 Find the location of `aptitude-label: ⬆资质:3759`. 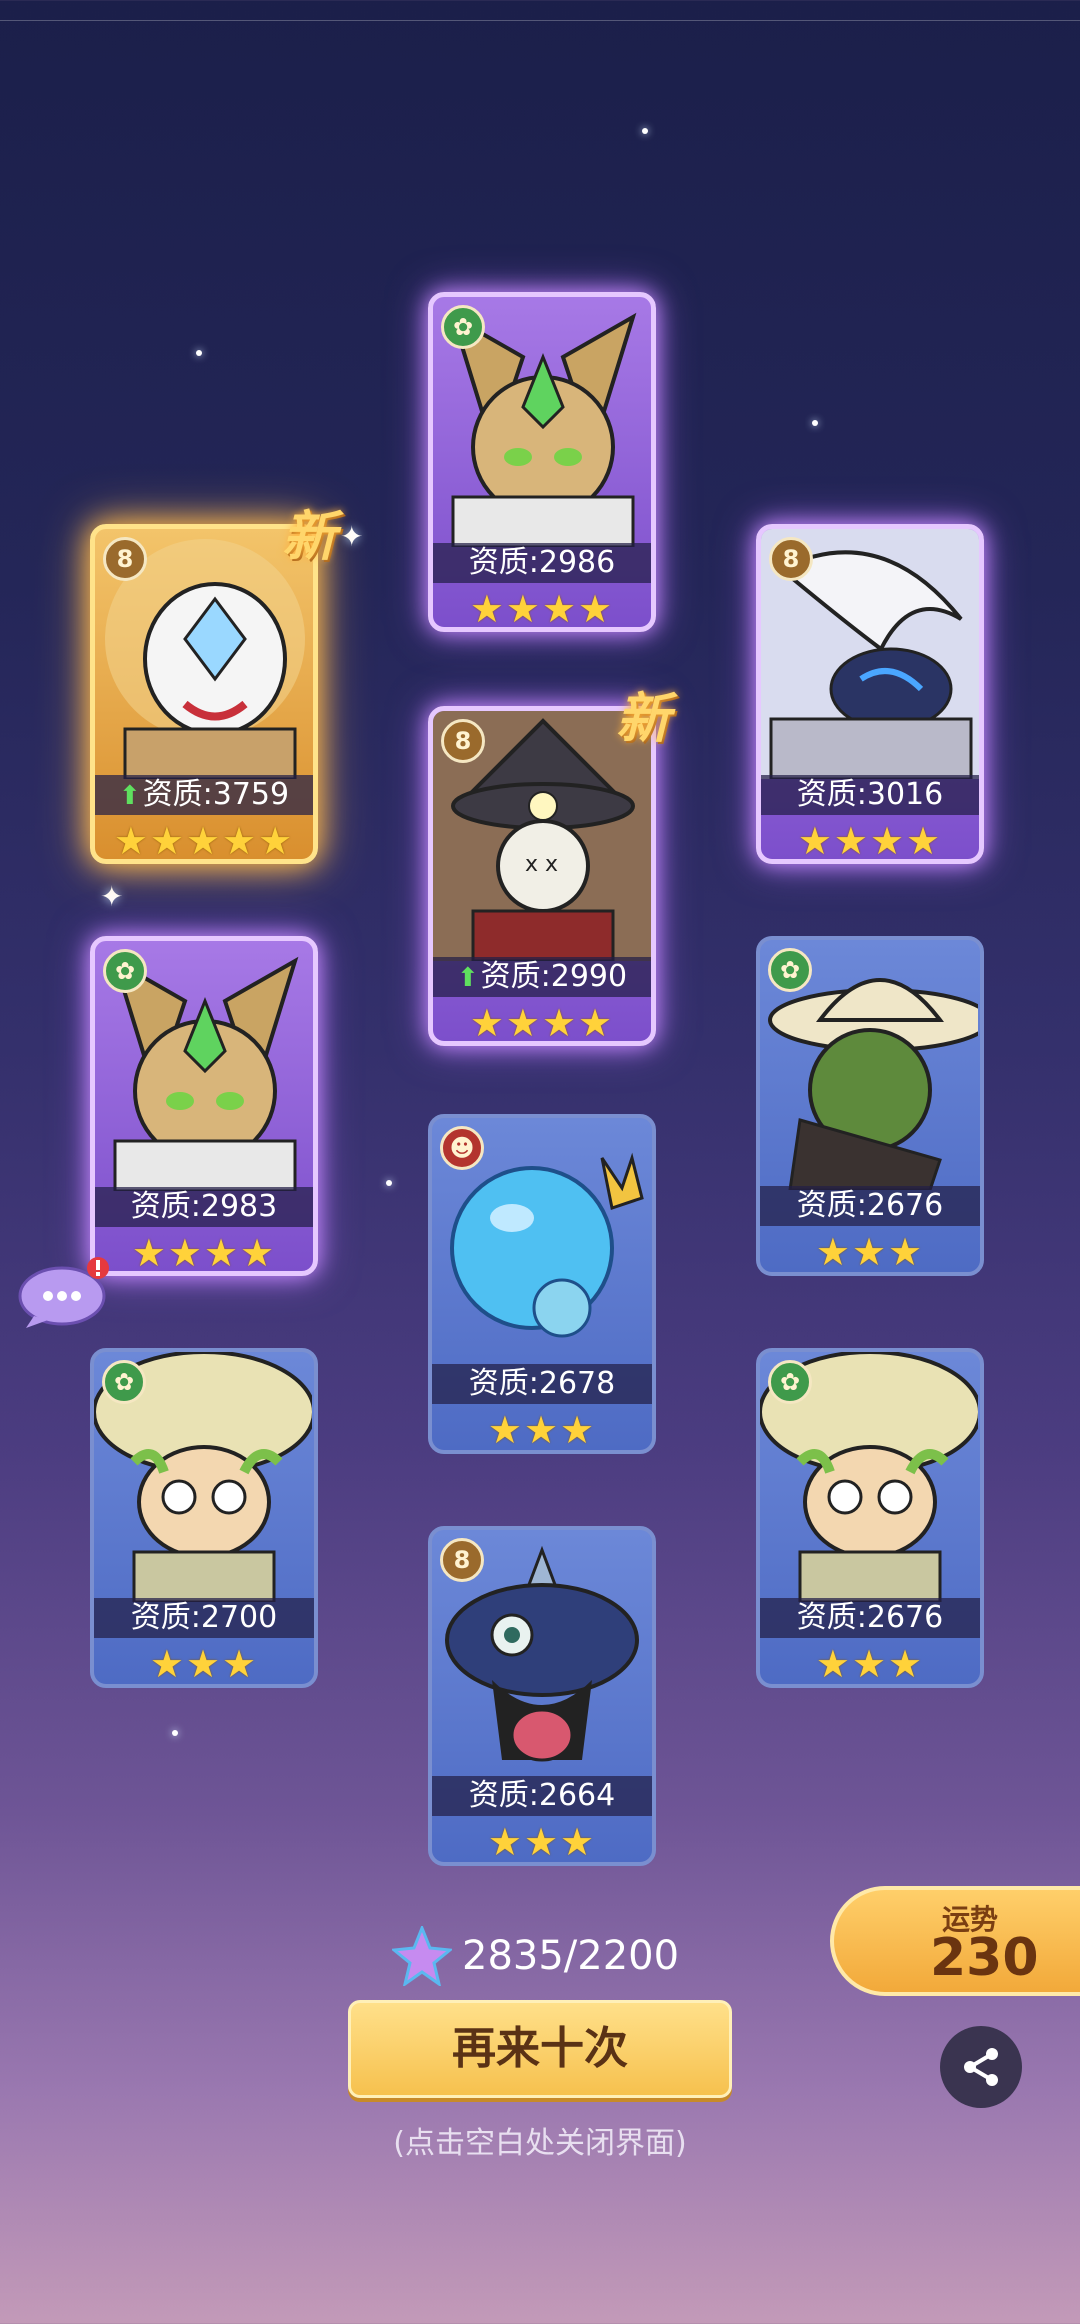

aptitude-label: ⬆资质:3759 is located at coordinates (204, 795).